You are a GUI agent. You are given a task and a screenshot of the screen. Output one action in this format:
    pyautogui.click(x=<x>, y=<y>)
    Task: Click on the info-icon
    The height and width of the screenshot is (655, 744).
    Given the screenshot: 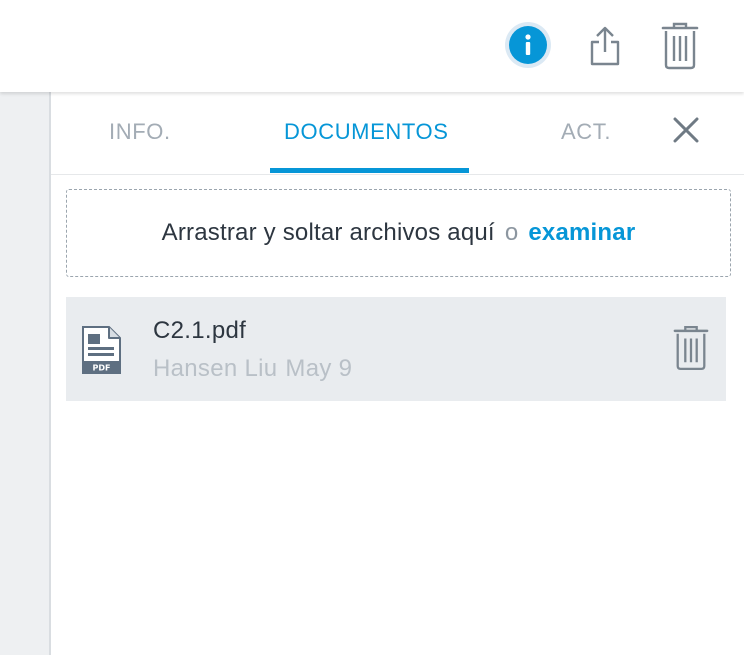 What is the action you would take?
    pyautogui.click(x=528, y=45)
    